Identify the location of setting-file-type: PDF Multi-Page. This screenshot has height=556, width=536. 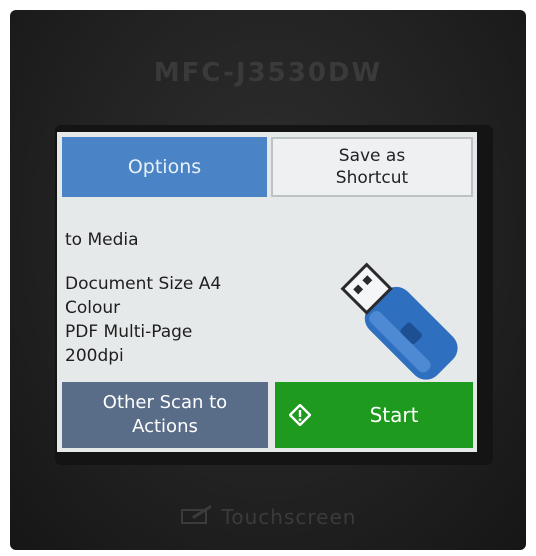
(129, 332).